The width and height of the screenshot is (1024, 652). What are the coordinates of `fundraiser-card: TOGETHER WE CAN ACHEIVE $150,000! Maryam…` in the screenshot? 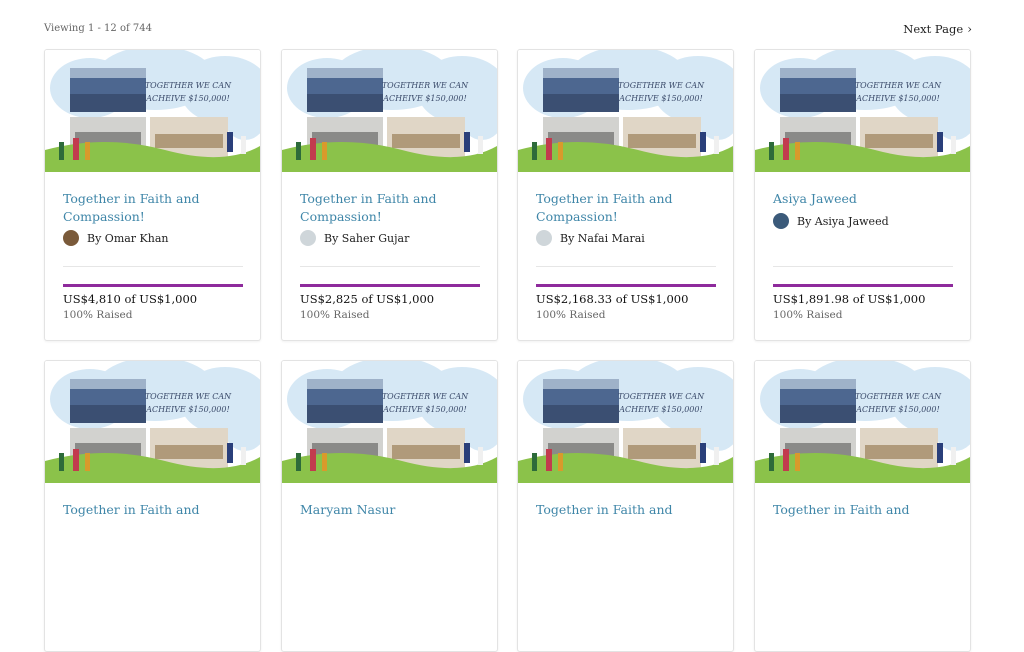 It's located at (389, 506).